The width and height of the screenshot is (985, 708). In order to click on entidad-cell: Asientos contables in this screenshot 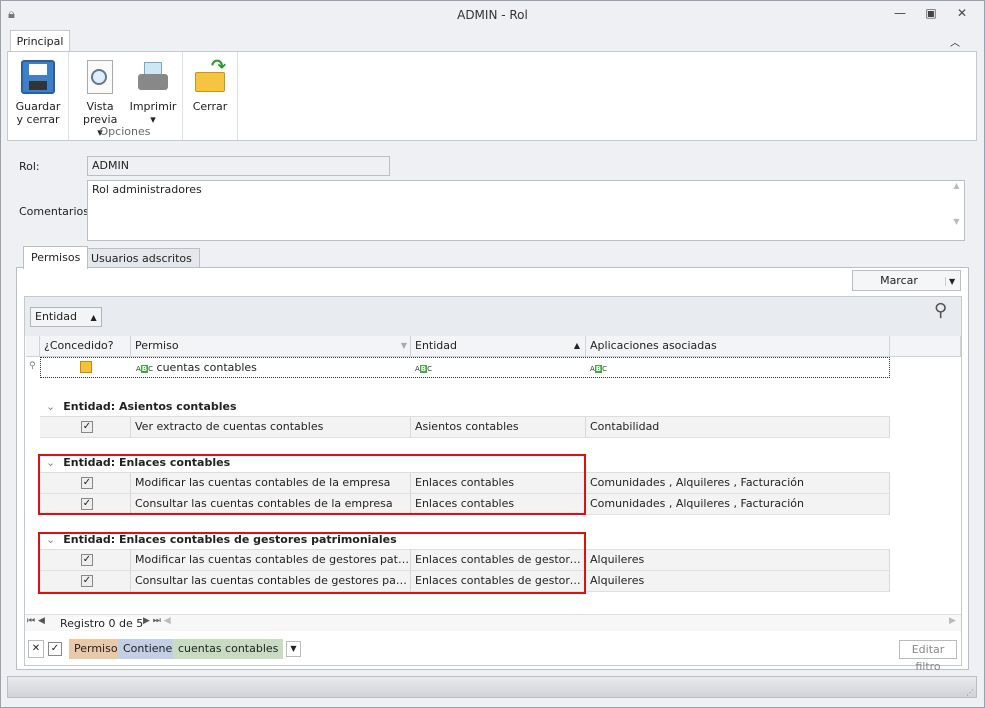, I will do `click(498, 427)`.